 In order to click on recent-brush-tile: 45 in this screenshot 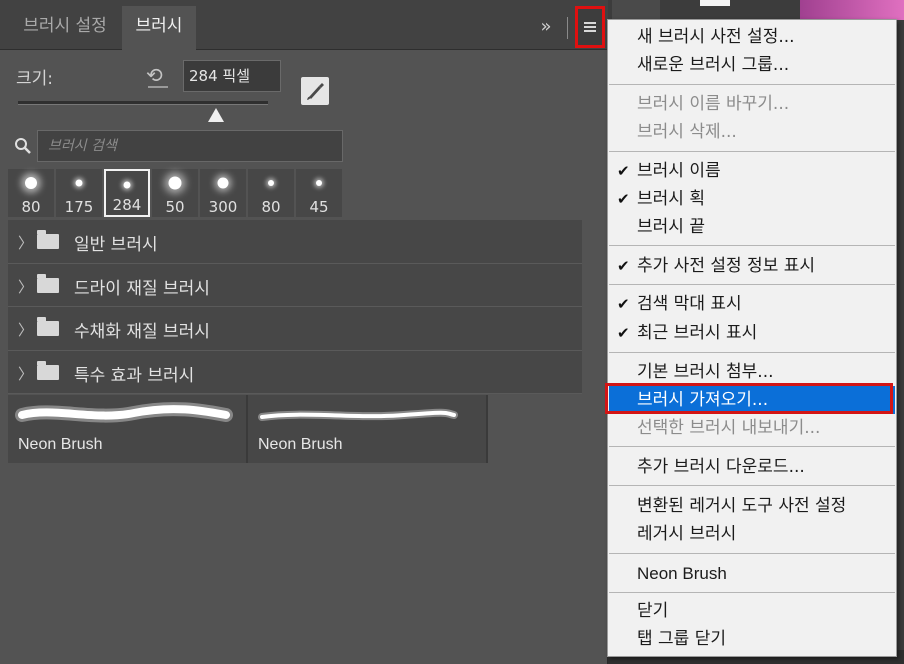, I will do `click(319, 193)`.